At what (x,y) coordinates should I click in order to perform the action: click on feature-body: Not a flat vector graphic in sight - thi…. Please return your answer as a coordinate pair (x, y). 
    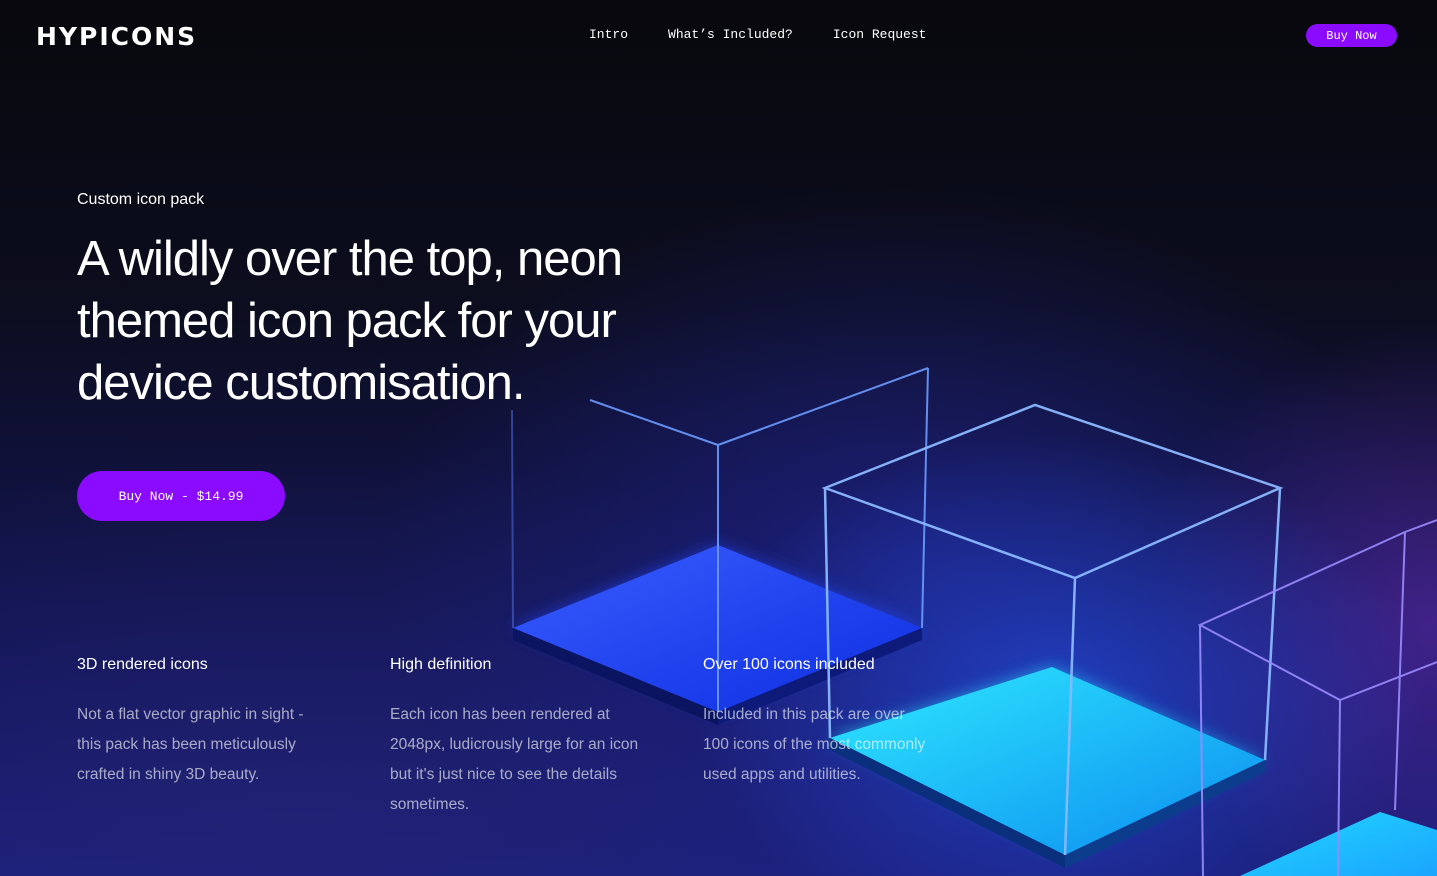
    Looking at the image, I should click on (190, 744).